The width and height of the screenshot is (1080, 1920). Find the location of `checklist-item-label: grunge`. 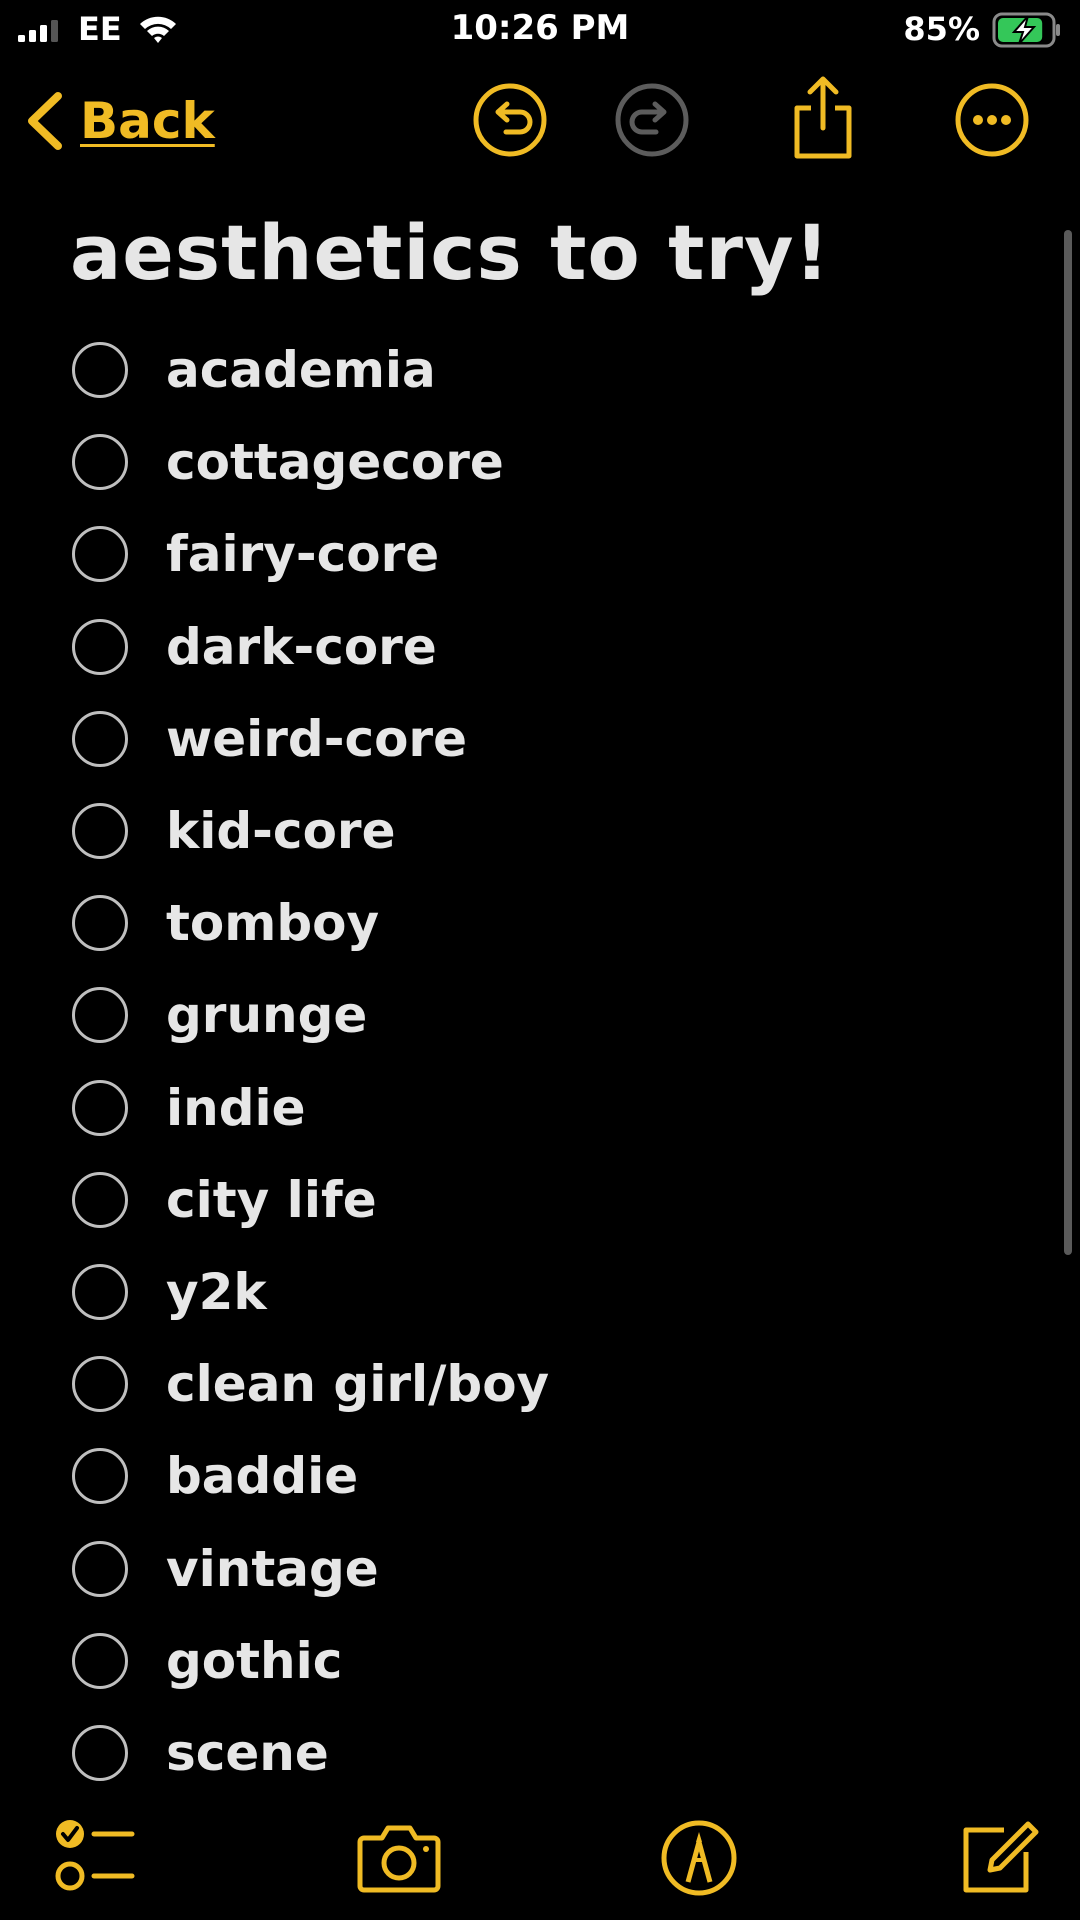

checklist-item-label: grunge is located at coordinates (266, 1015).